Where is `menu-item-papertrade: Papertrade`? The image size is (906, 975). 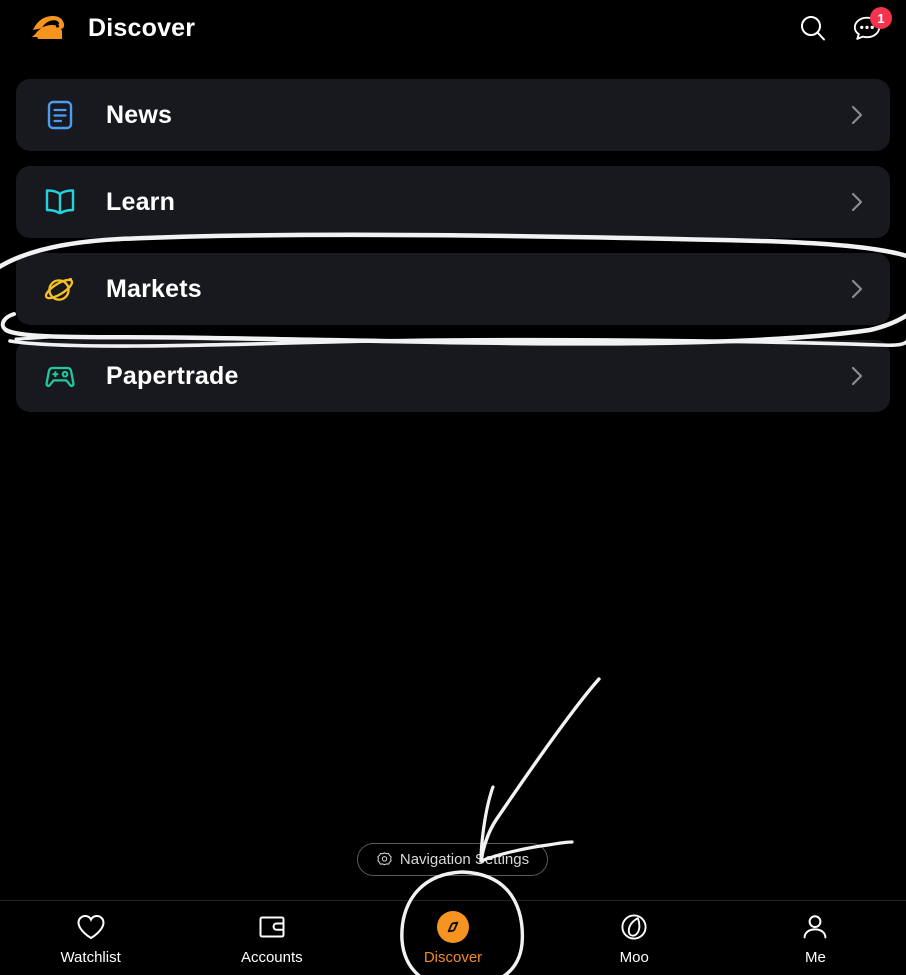 menu-item-papertrade: Papertrade is located at coordinates (453, 376).